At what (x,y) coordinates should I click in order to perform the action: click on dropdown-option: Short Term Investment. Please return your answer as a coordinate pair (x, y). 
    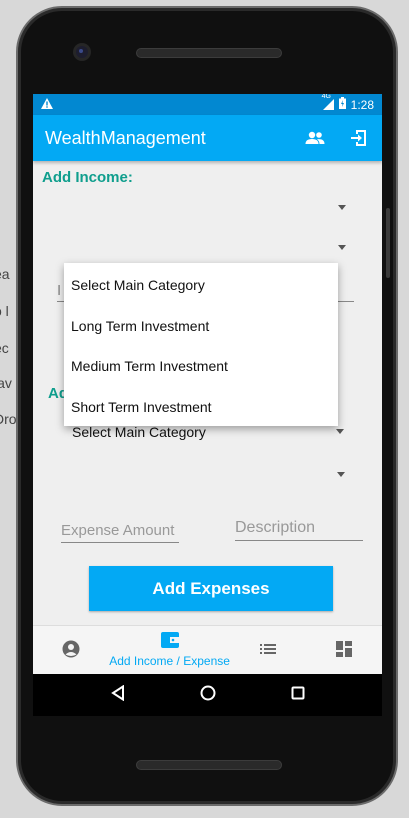
    Looking at the image, I should click on (201, 407).